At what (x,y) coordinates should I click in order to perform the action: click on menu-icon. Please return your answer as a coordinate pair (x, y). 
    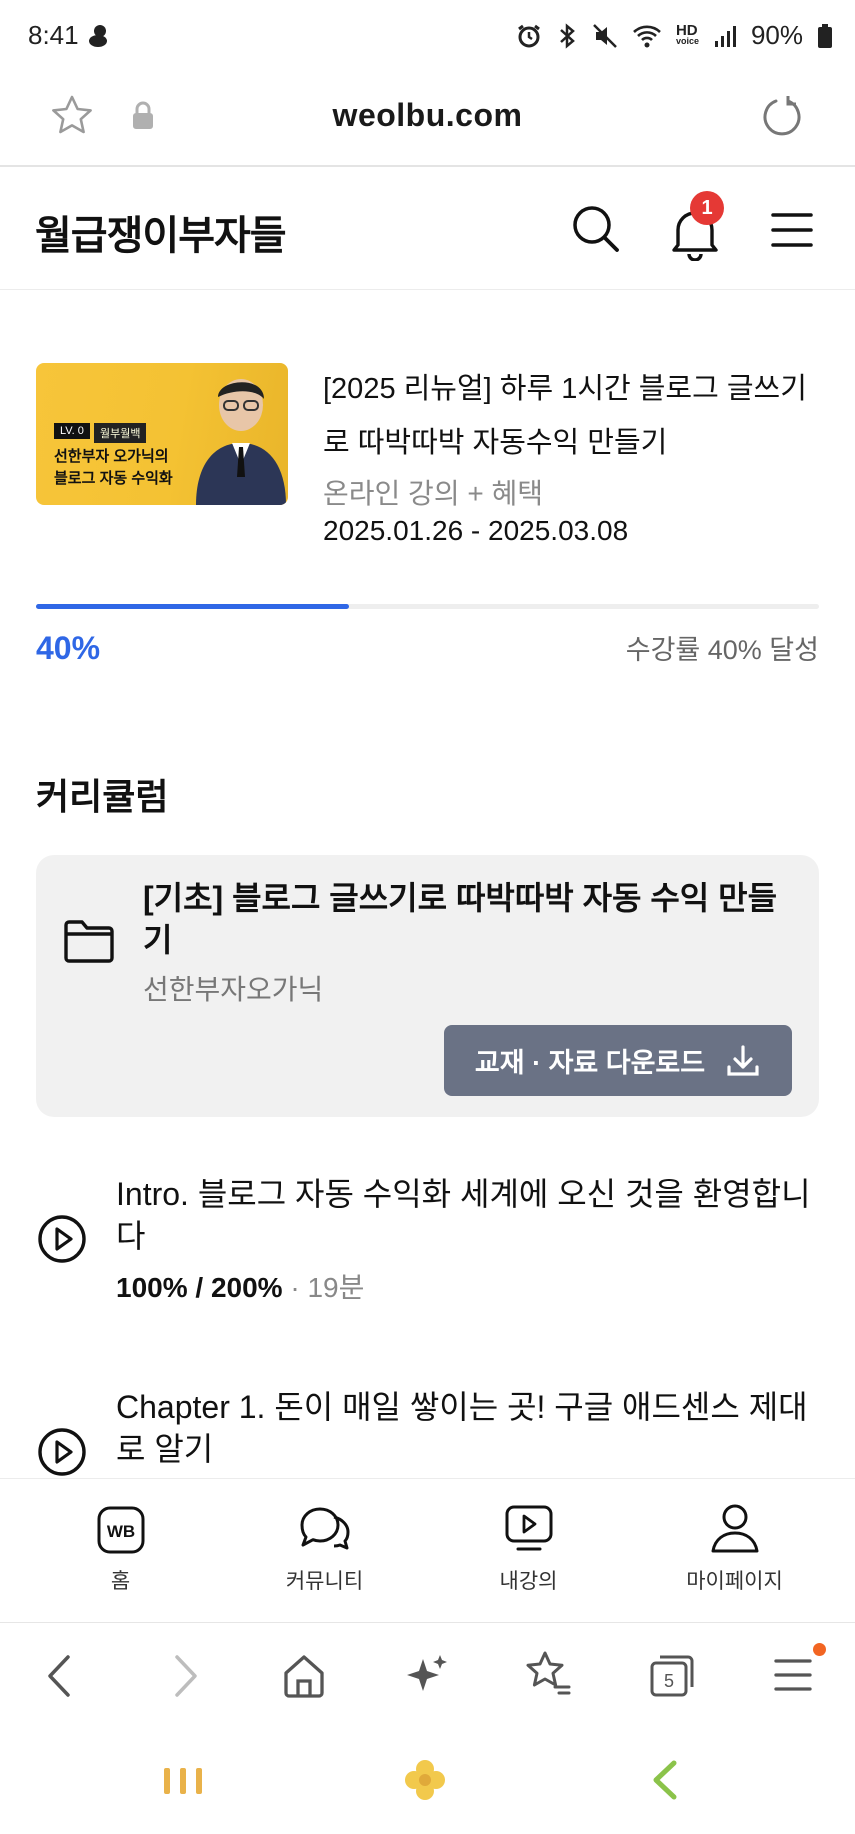
    Looking at the image, I should click on (792, 230).